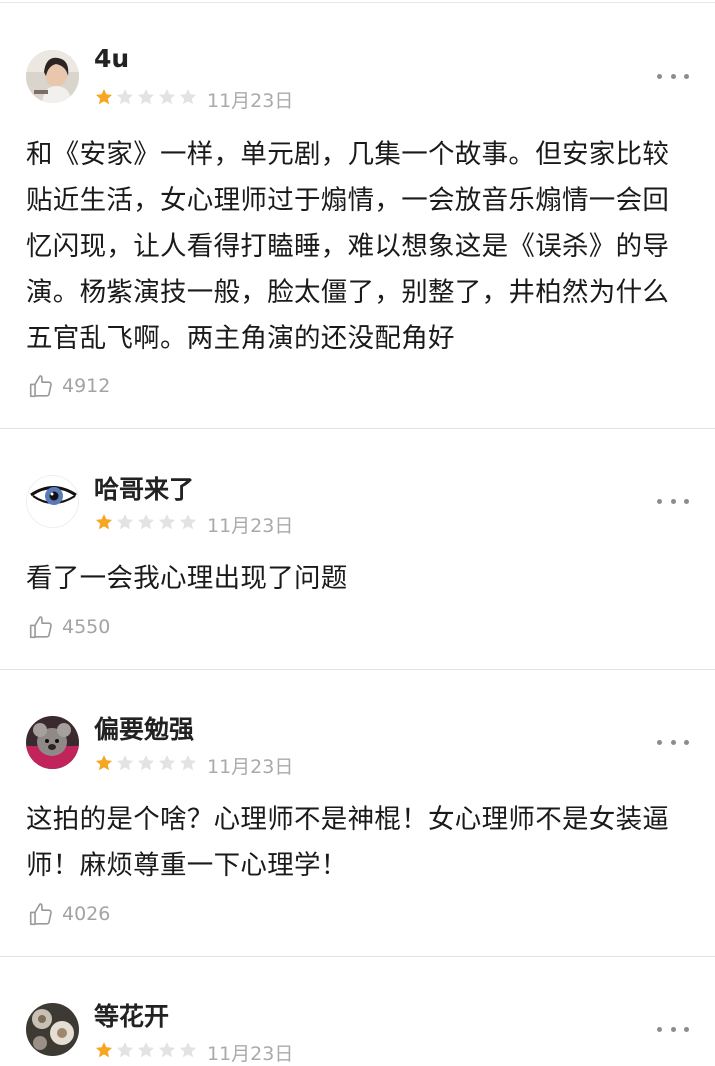  I want to click on user-photo-avatar-icon, so click(52, 76).